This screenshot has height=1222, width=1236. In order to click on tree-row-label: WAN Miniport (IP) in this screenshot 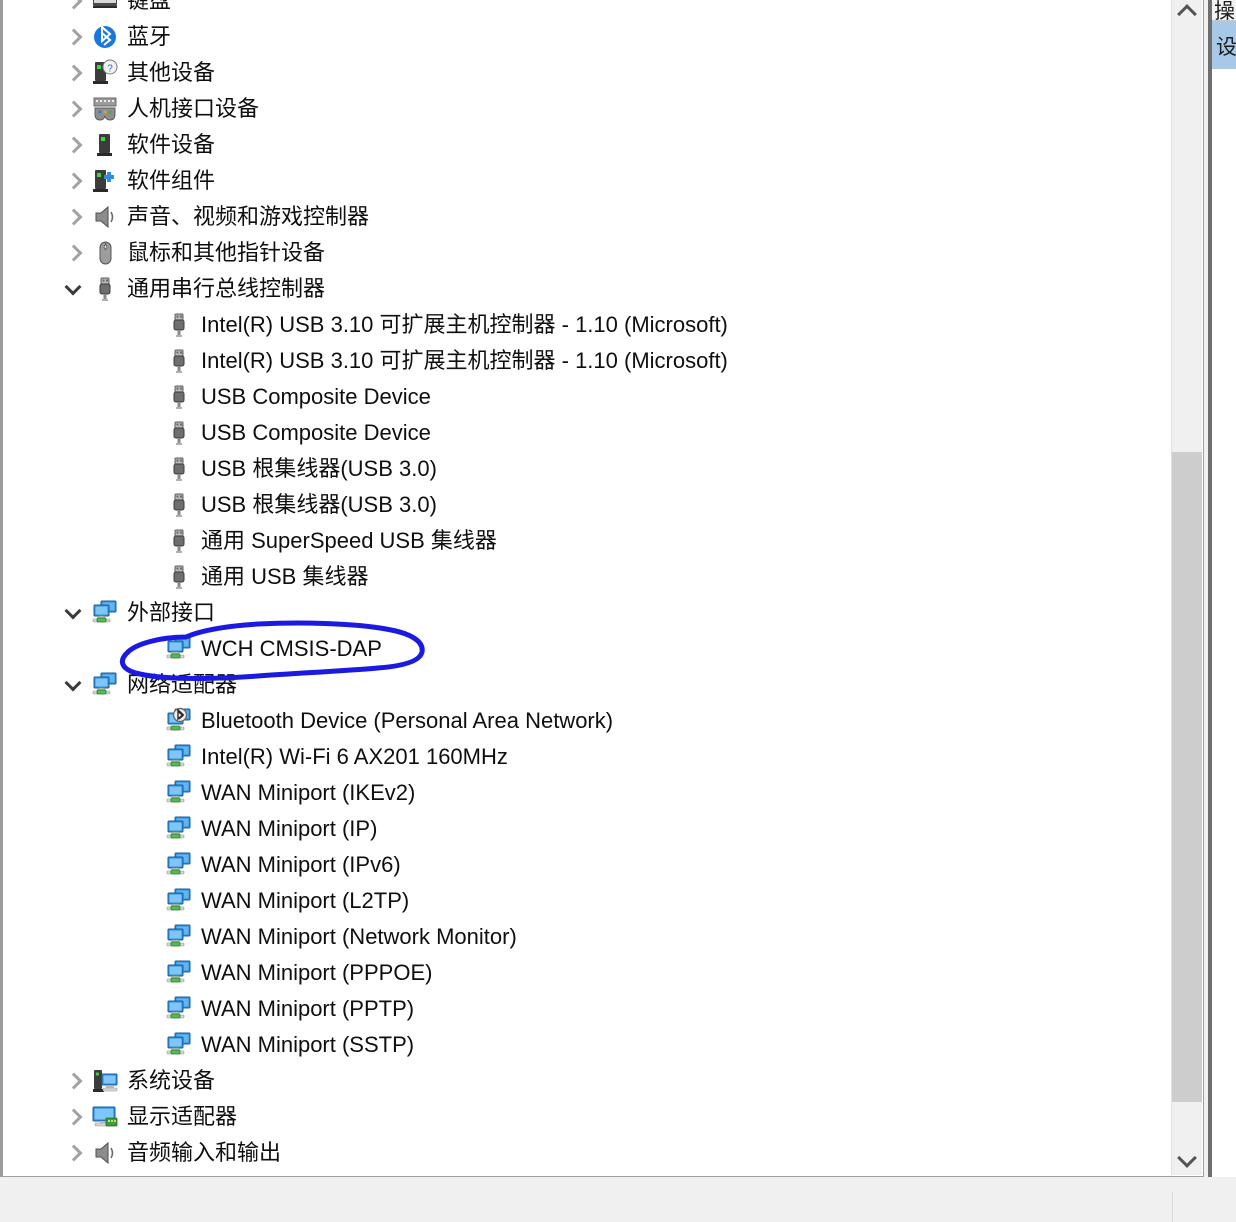, I will do `click(289, 828)`.